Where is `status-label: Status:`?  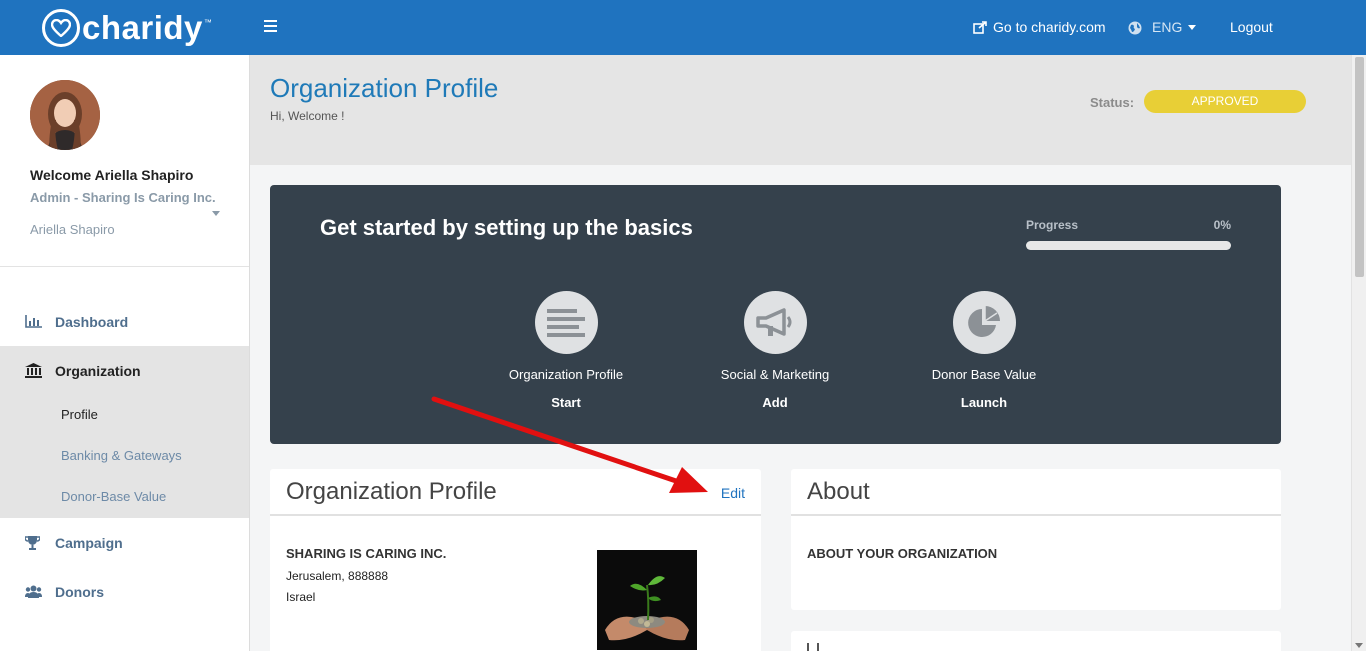 status-label: Status: is located at coordinates (1112, 102).